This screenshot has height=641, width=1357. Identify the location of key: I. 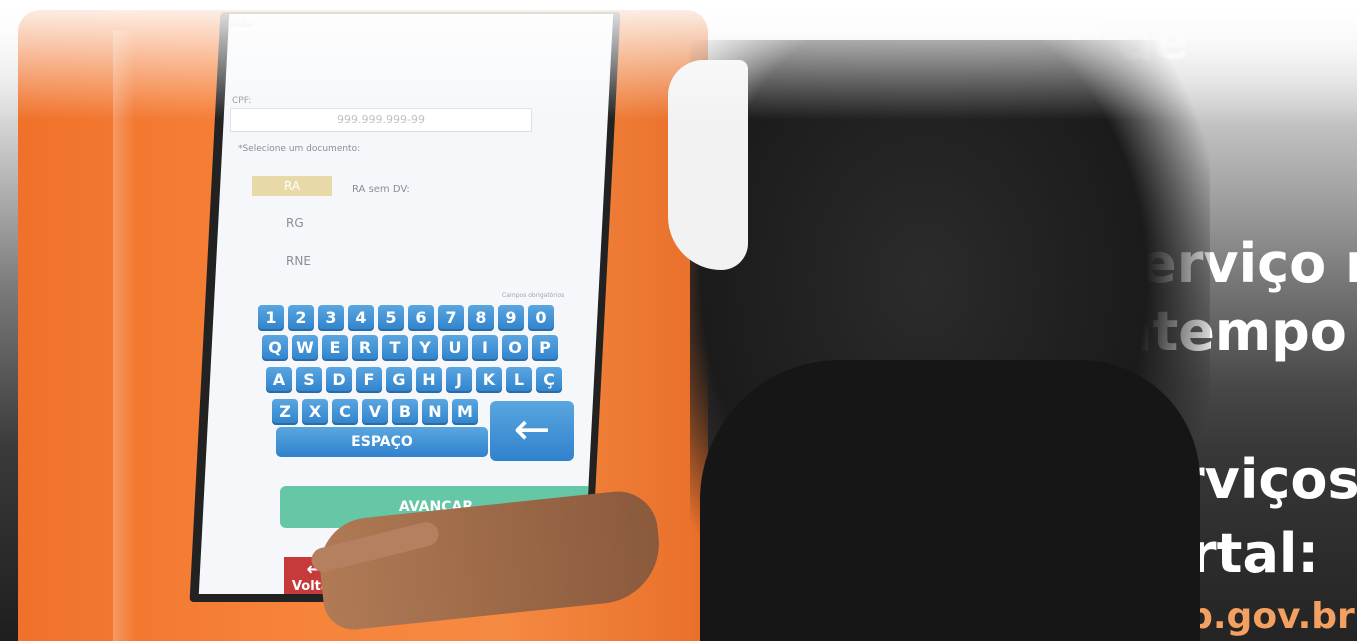
(485, 348).